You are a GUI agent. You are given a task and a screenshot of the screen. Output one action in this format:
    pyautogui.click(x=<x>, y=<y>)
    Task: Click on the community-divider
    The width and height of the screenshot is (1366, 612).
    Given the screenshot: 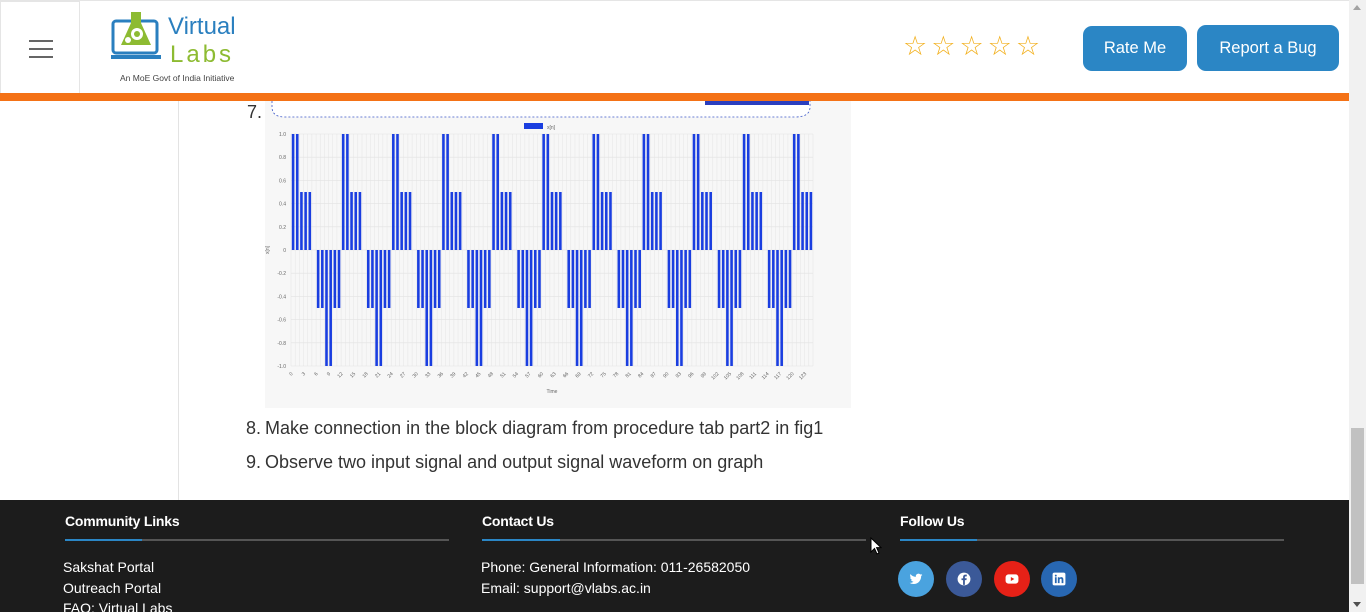 What is the action you would take?
    pyautogui.click(x=257, y=540)
    